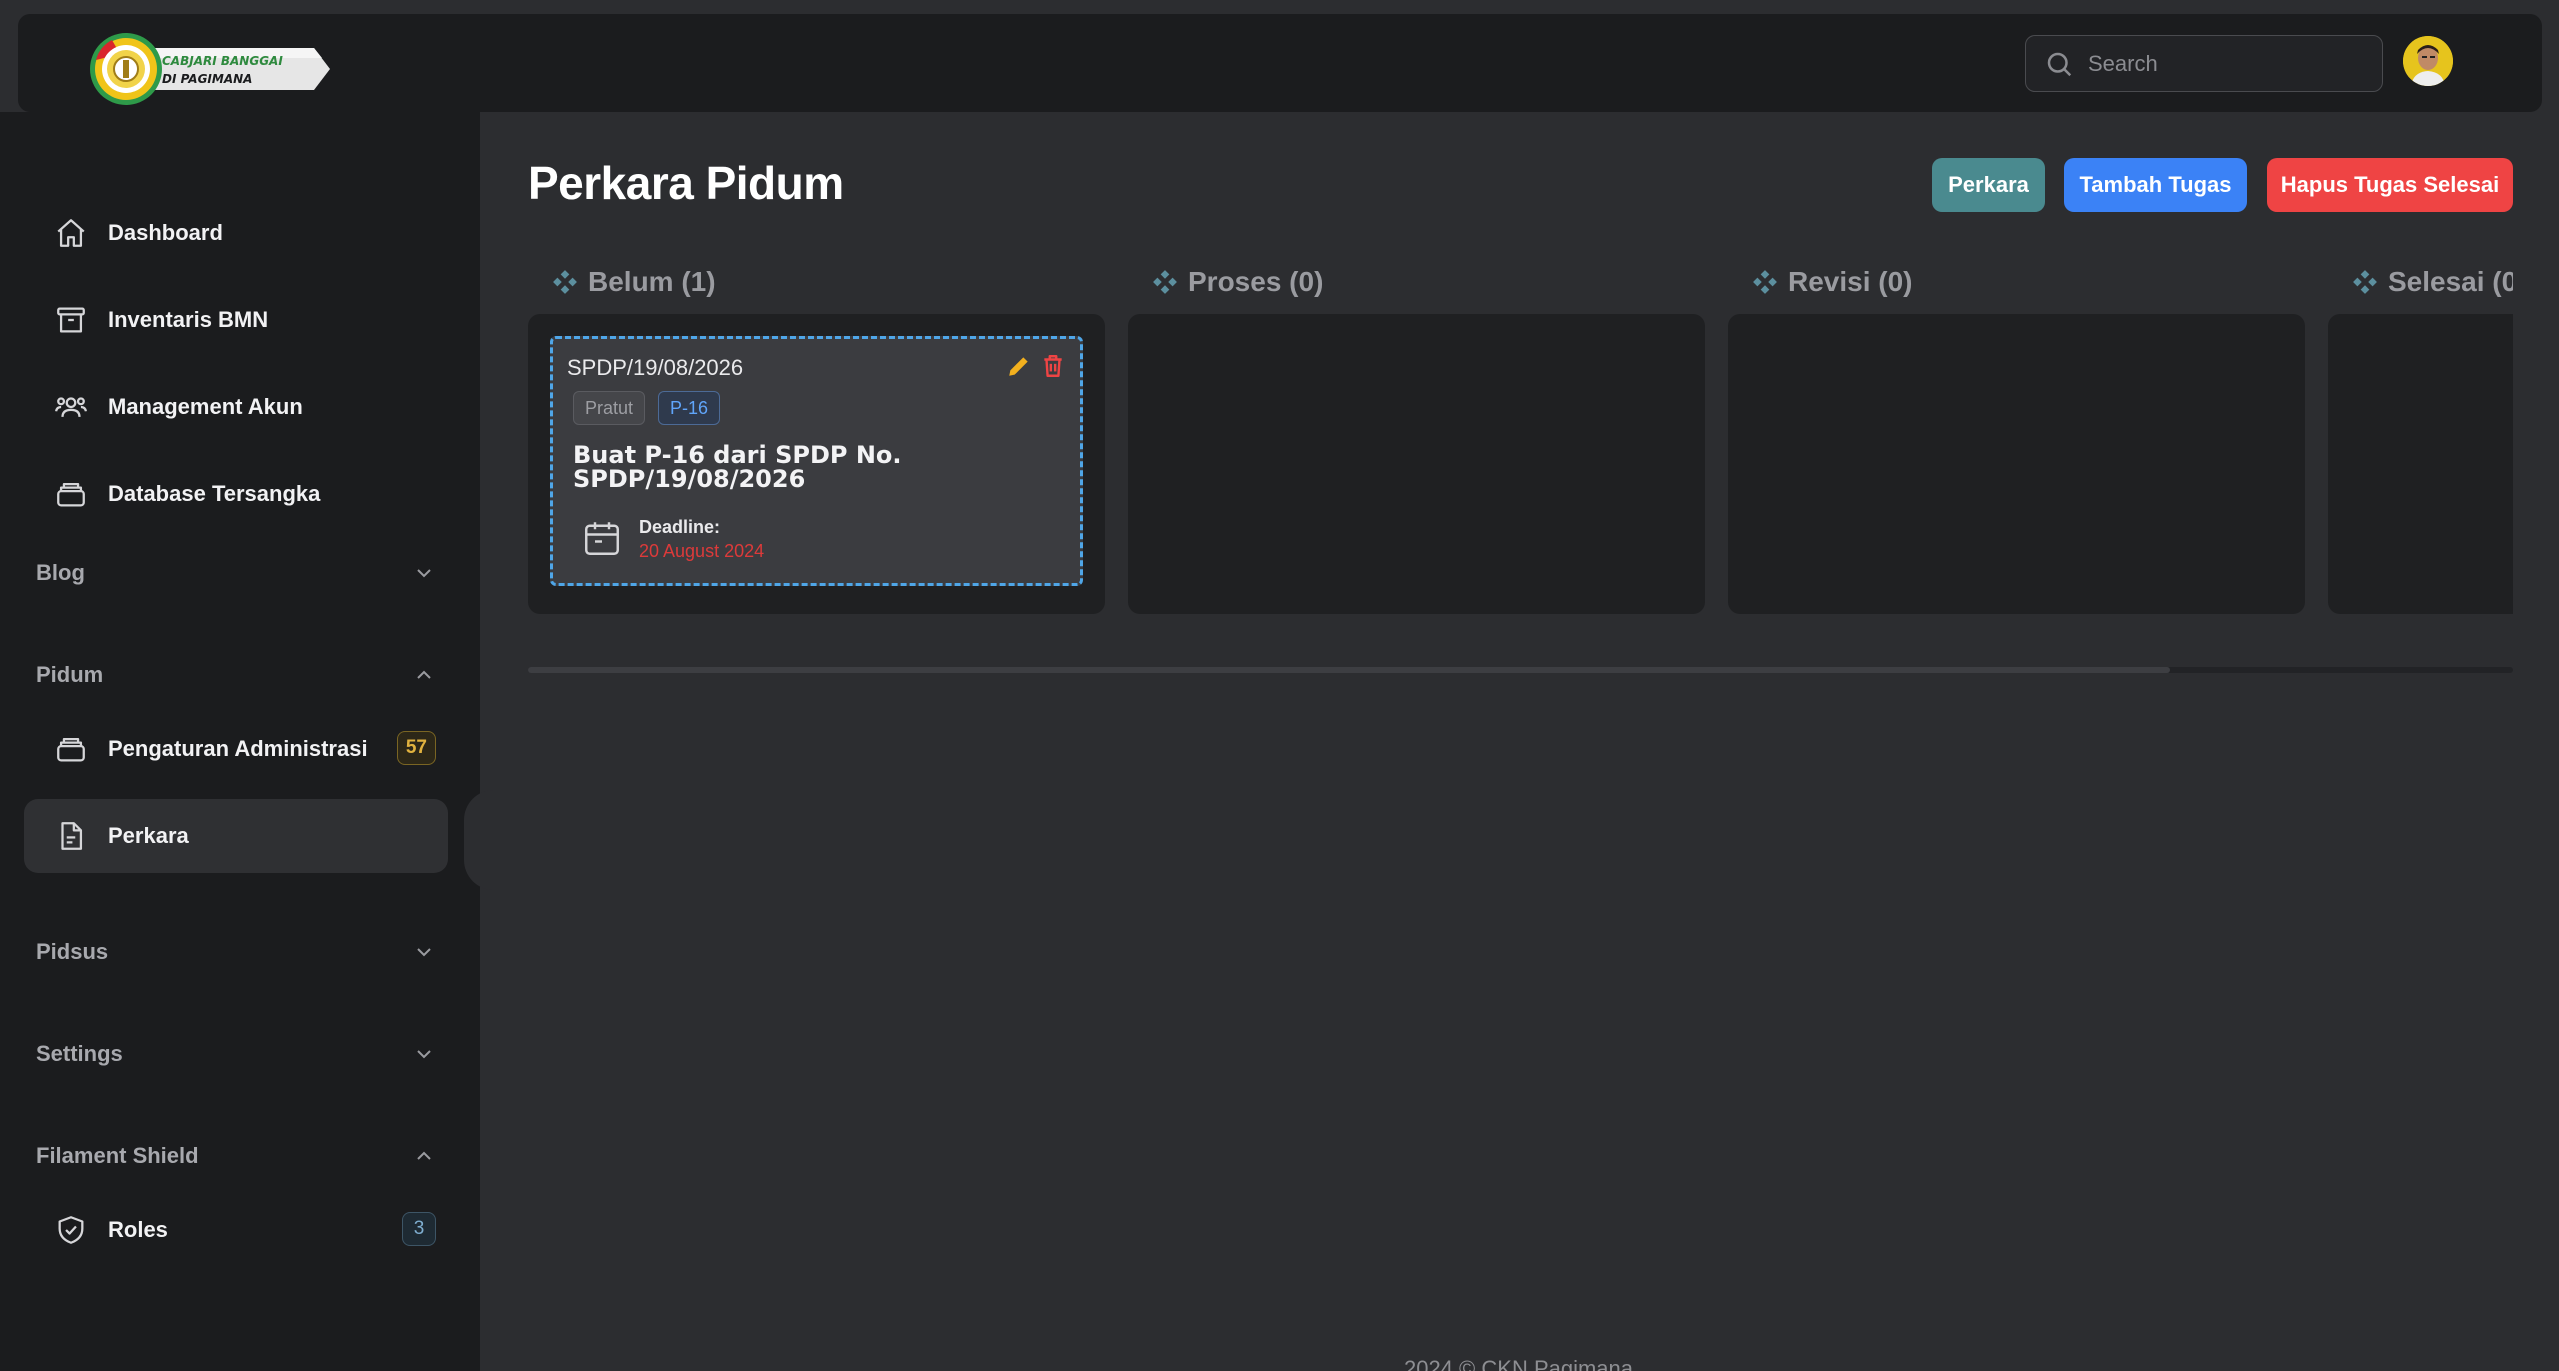 The image size is (2559, 1371). What do you see at coordinates (1349, 670) in the screenshot?
I see `scrollbar-thumb` at bounding box center [1349, 670].